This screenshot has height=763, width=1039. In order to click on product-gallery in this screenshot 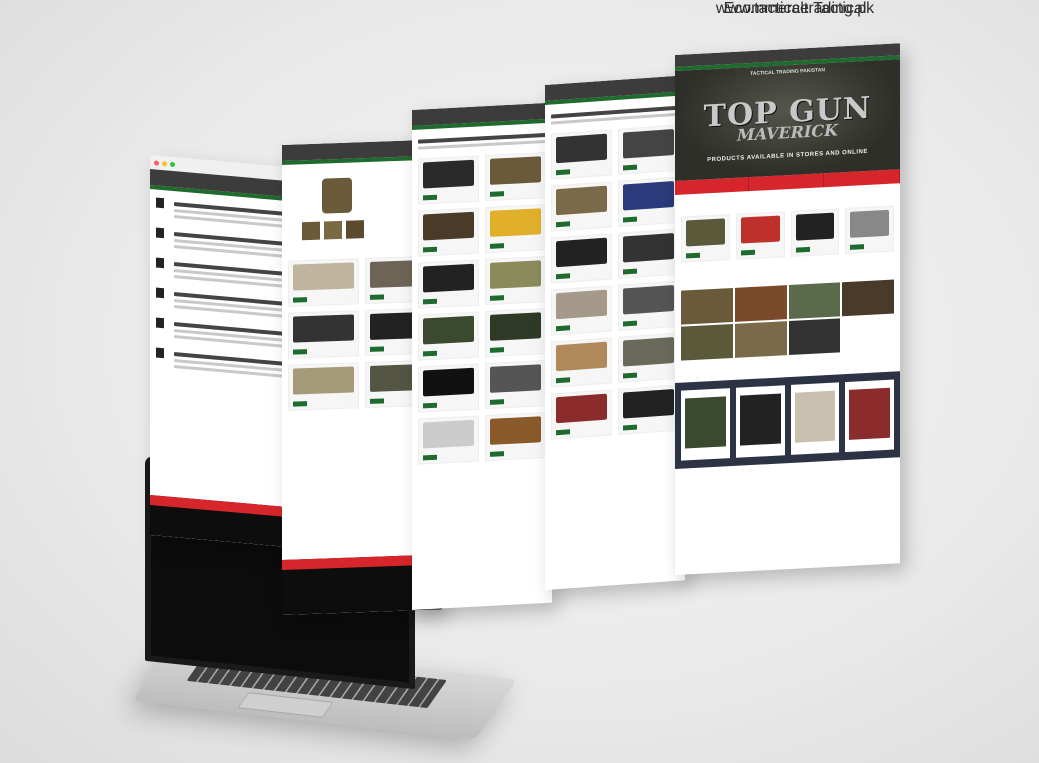, I will do `click(362, 207)`.